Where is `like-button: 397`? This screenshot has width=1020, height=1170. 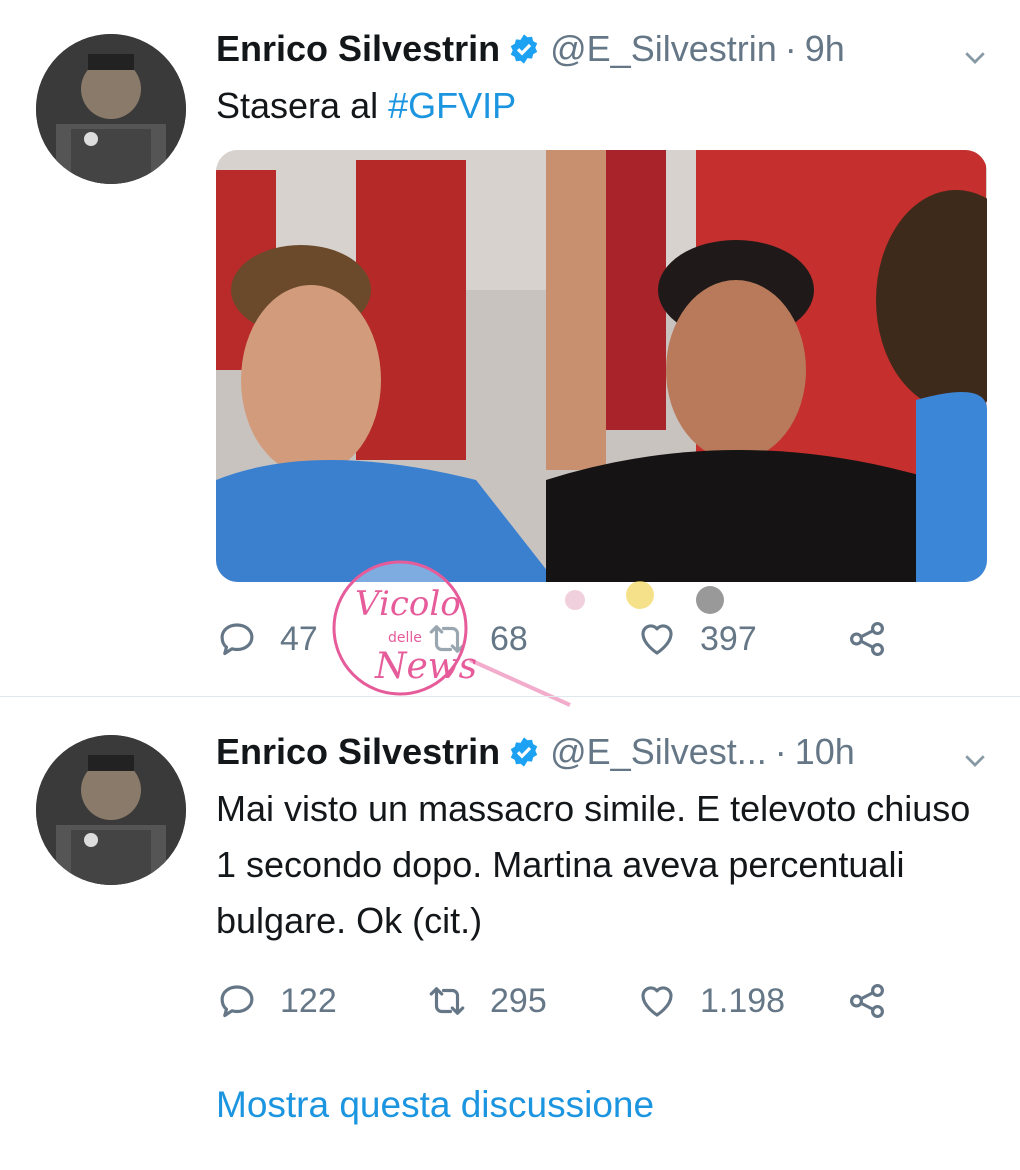 like-button: 397 is located at coordinates (696, 639).